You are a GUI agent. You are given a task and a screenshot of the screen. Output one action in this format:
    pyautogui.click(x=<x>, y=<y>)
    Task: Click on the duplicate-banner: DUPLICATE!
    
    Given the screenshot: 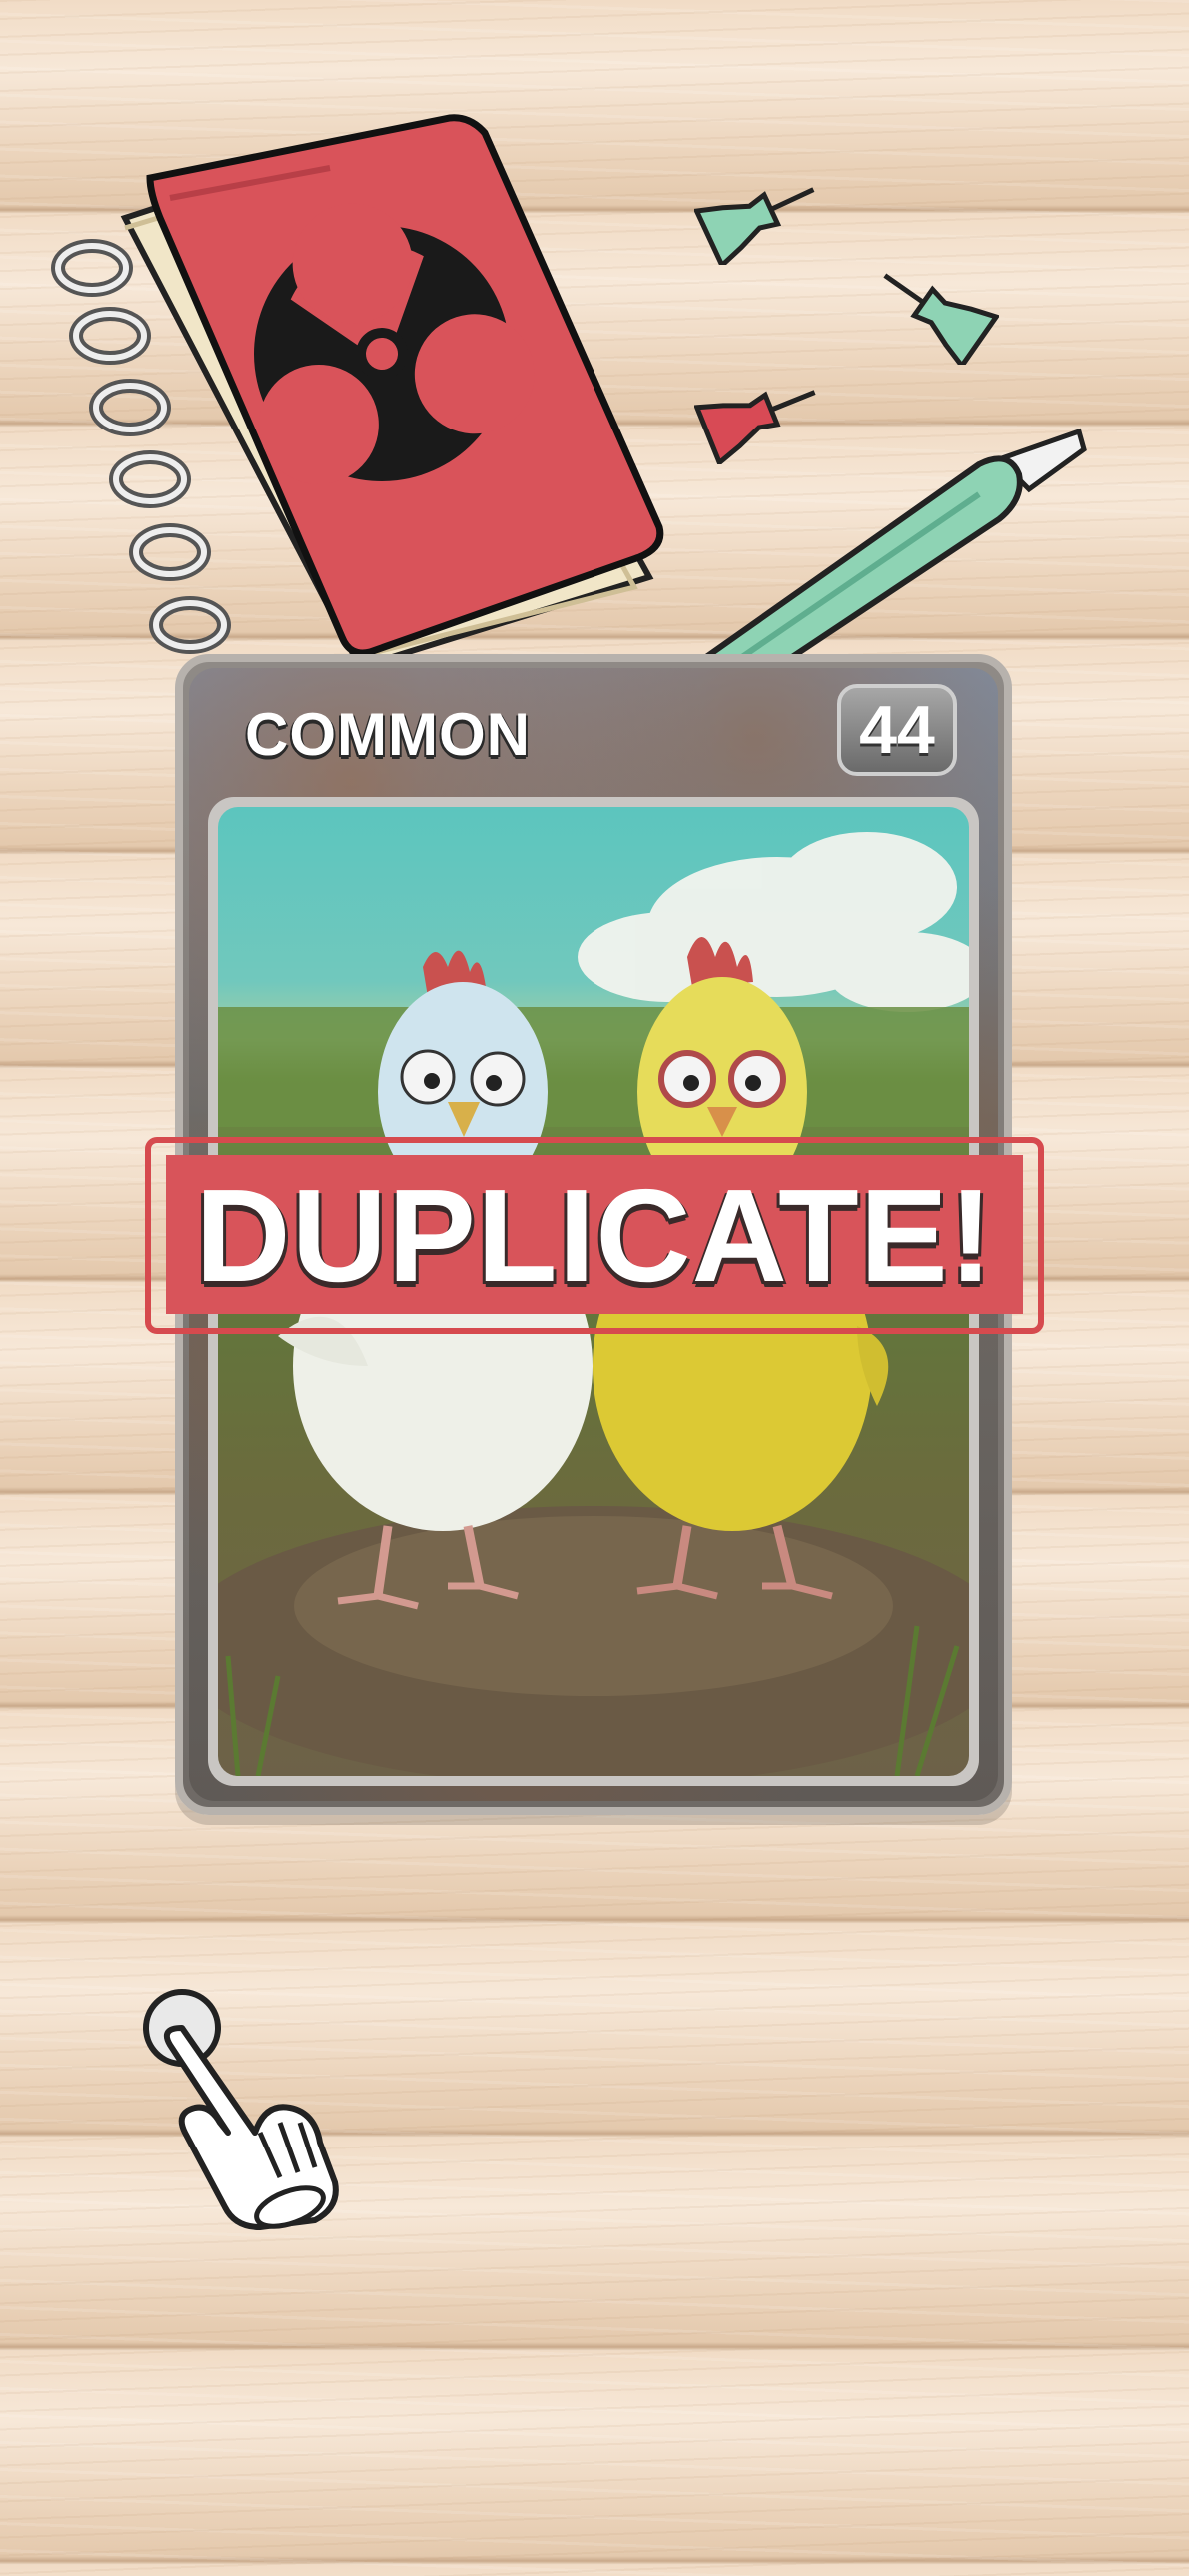 What is the action you would take?
    pyautogui.click(x=594, y=1235)
    